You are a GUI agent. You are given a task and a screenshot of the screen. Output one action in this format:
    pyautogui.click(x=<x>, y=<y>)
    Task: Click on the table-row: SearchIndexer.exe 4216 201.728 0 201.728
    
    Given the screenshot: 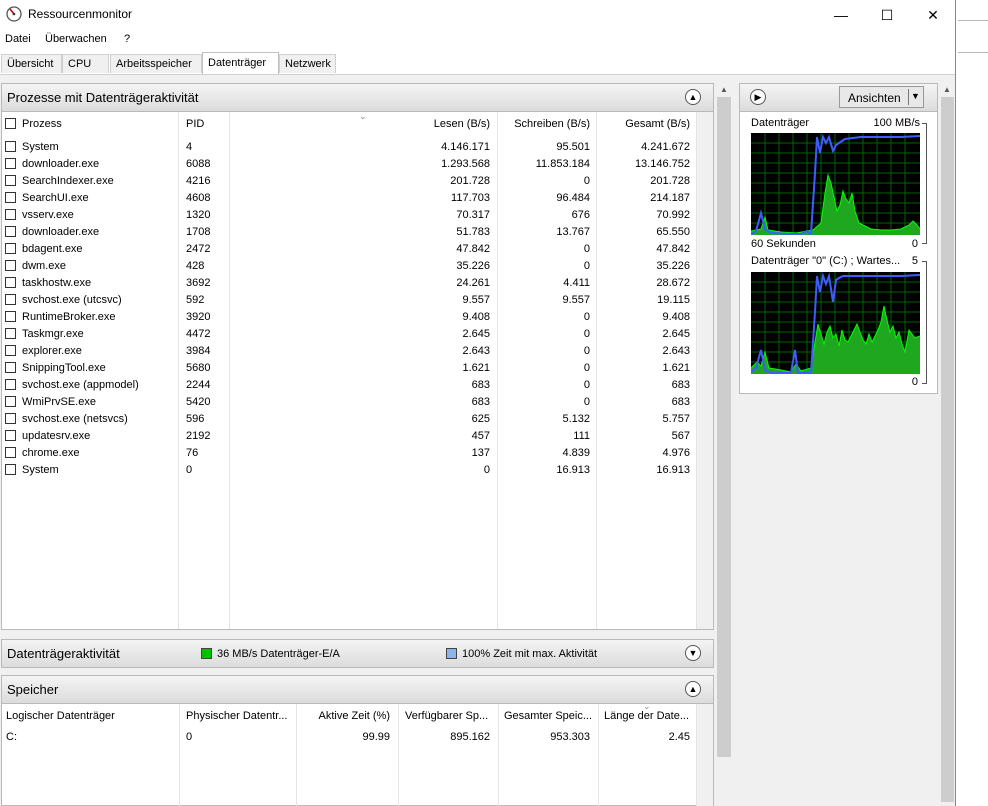 What is the action you would take?
    pyautogui.click(x=349, y=181)
    